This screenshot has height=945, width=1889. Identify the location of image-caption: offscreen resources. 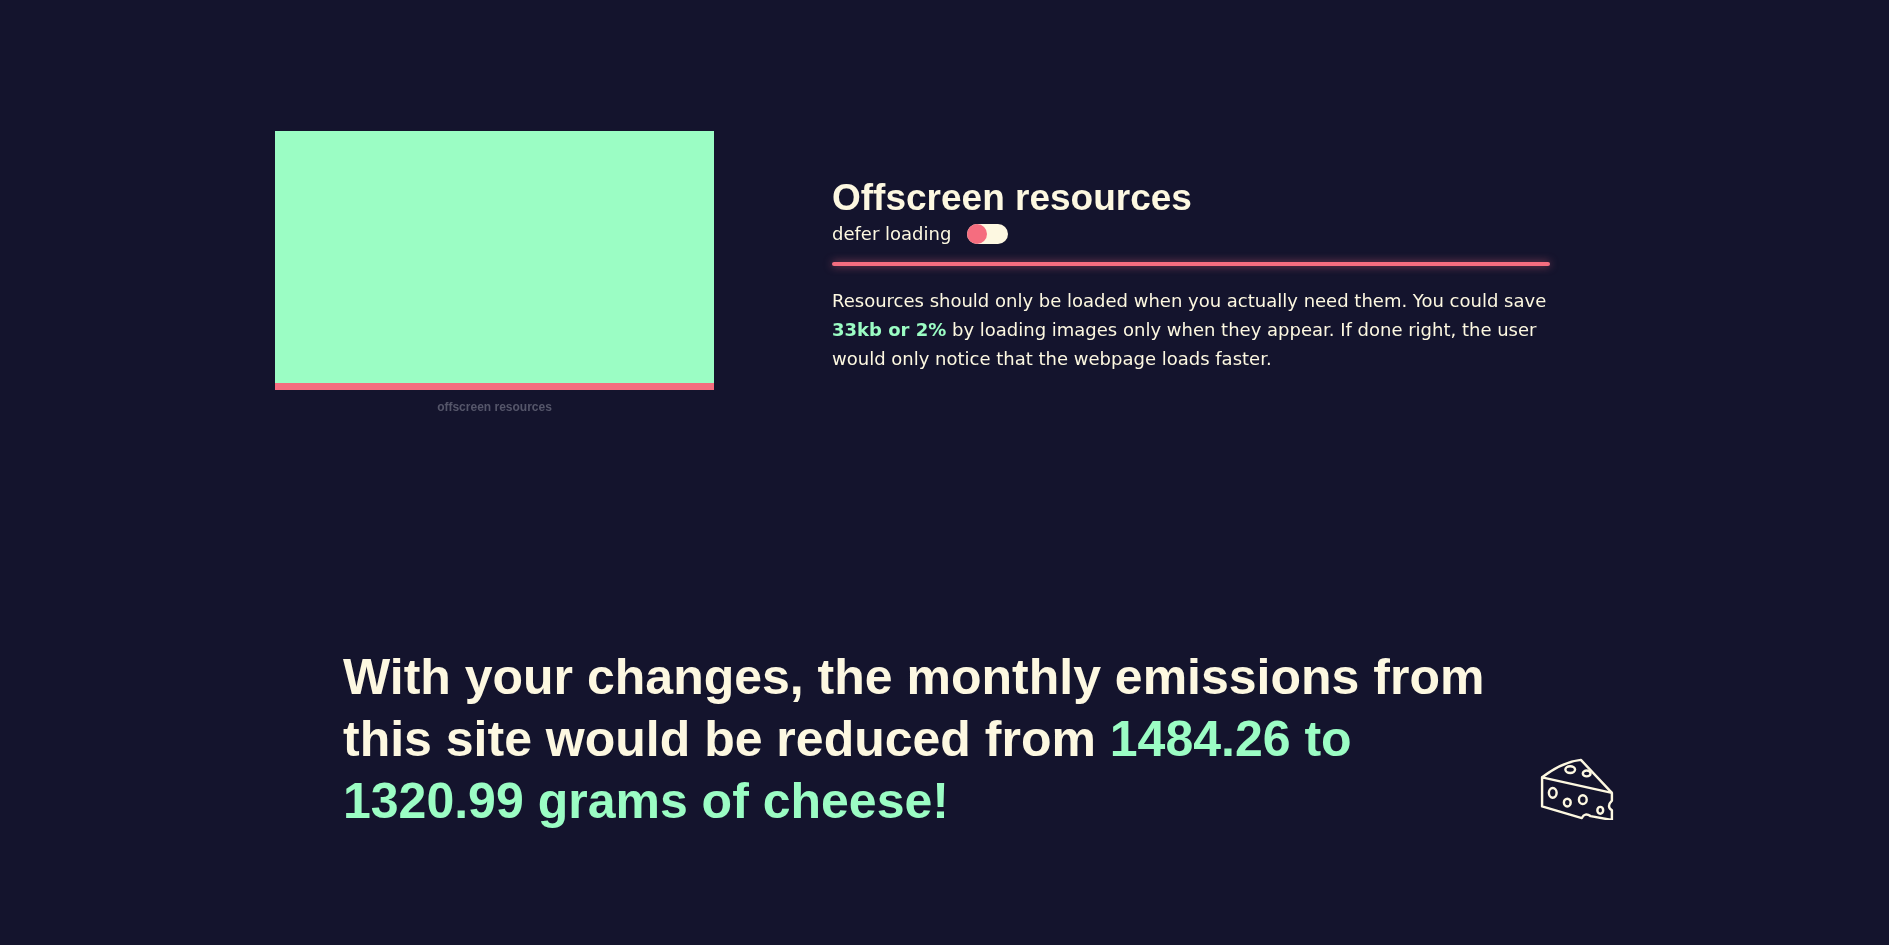
(494, 407).